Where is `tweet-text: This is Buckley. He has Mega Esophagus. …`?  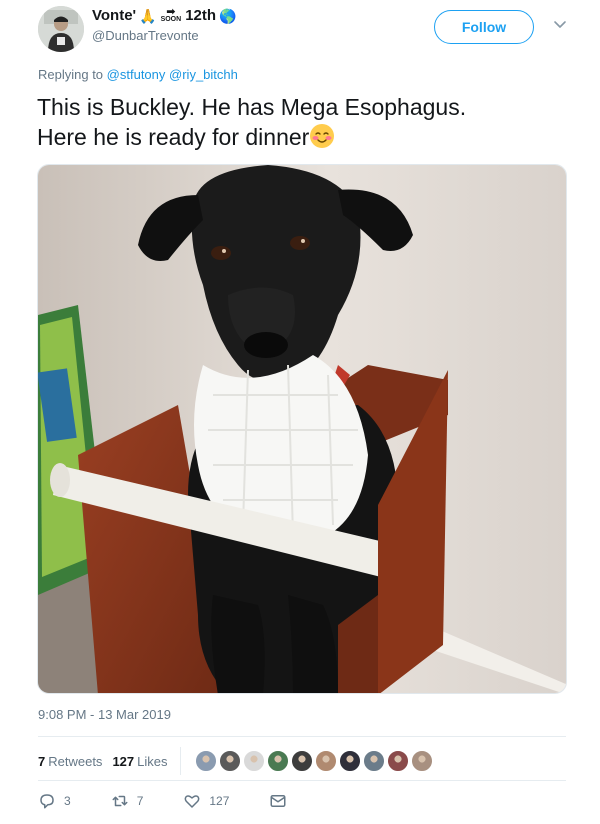 tweet-text: This is Buckley. He has Mega Esophagus. … is located at coordinates (302, 122).